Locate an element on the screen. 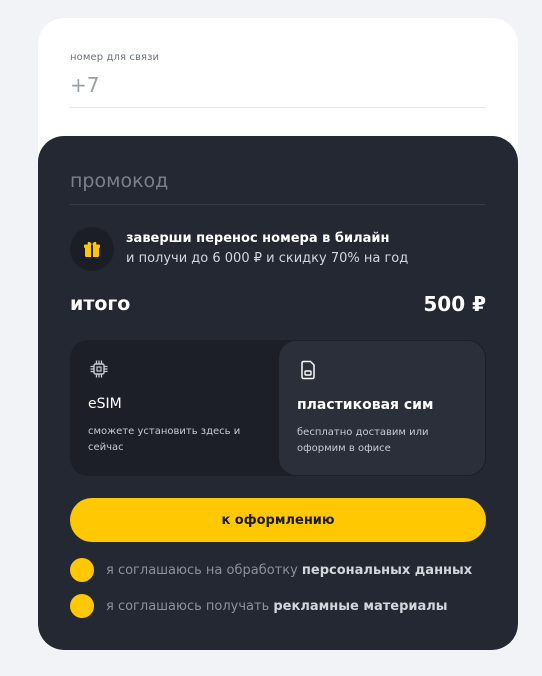  total-value: 500 ₽ is located at coordinates (454, 304).